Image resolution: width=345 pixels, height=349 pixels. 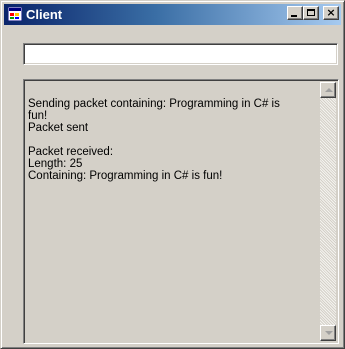 I want to click on log-line: fun!, so click(x=38, y=116).